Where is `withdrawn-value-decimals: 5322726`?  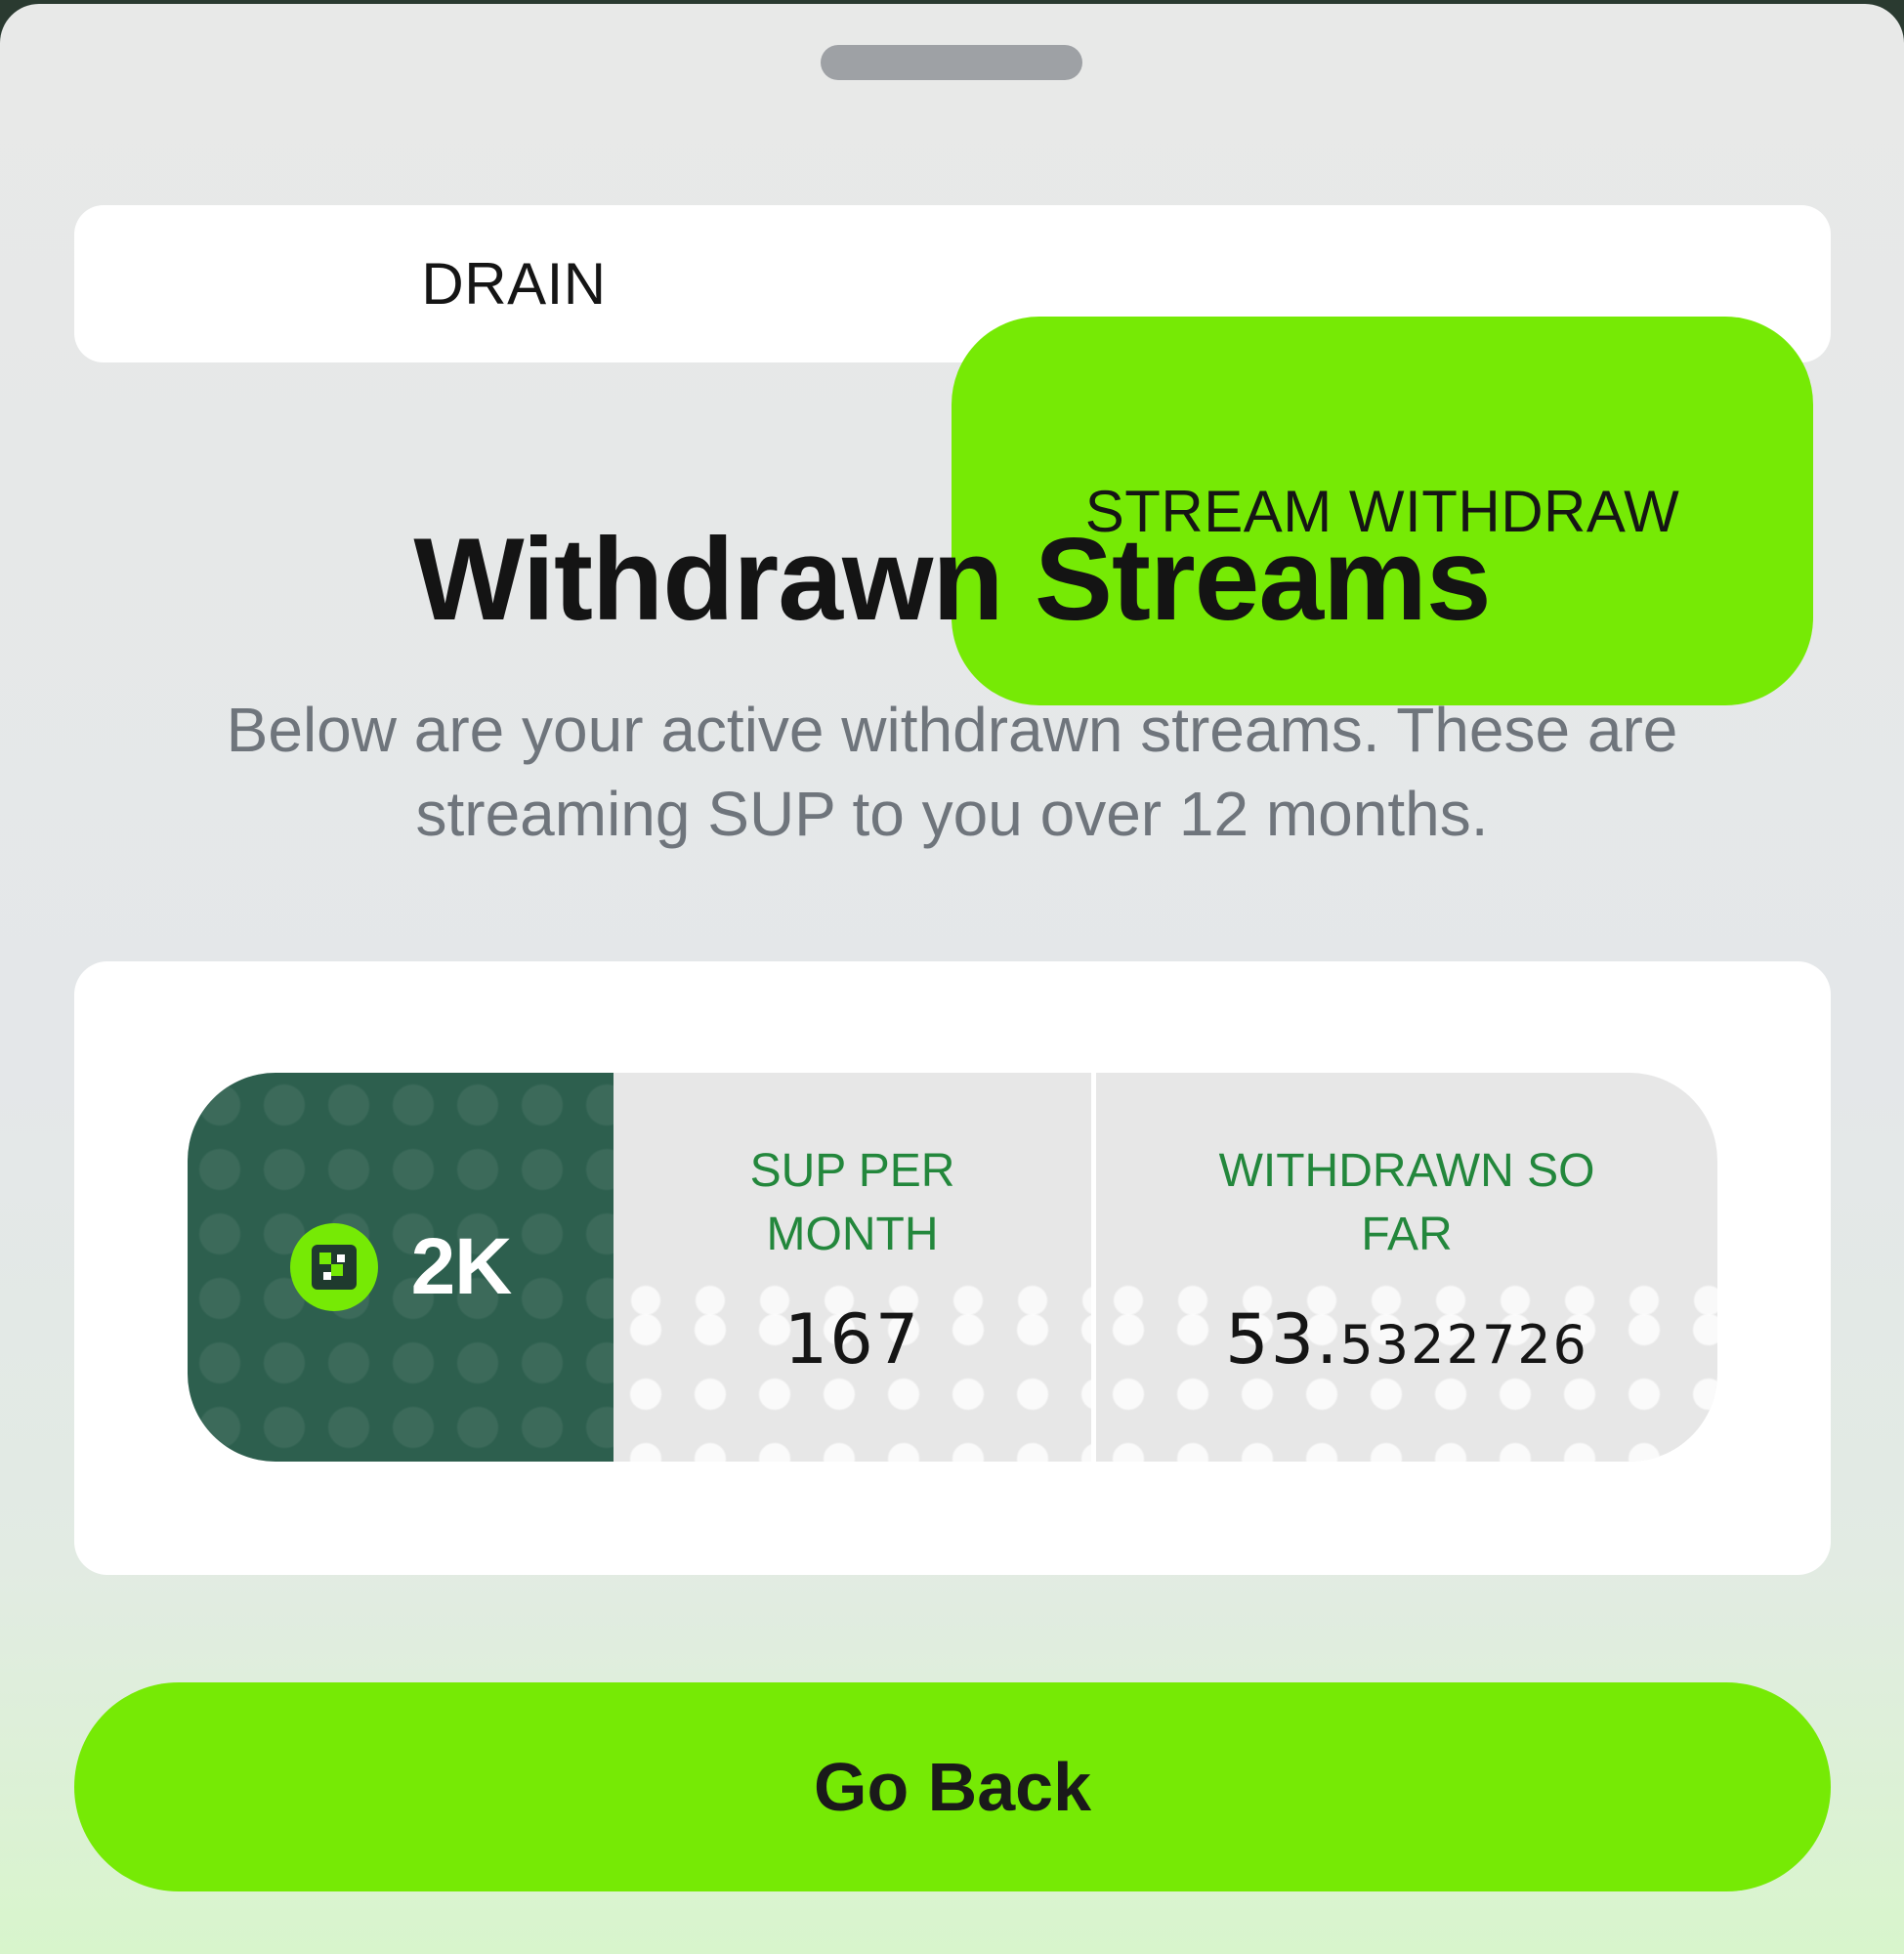 withdrawn-value-decimals: 5322726 is located at coordinates (1463, 1345).